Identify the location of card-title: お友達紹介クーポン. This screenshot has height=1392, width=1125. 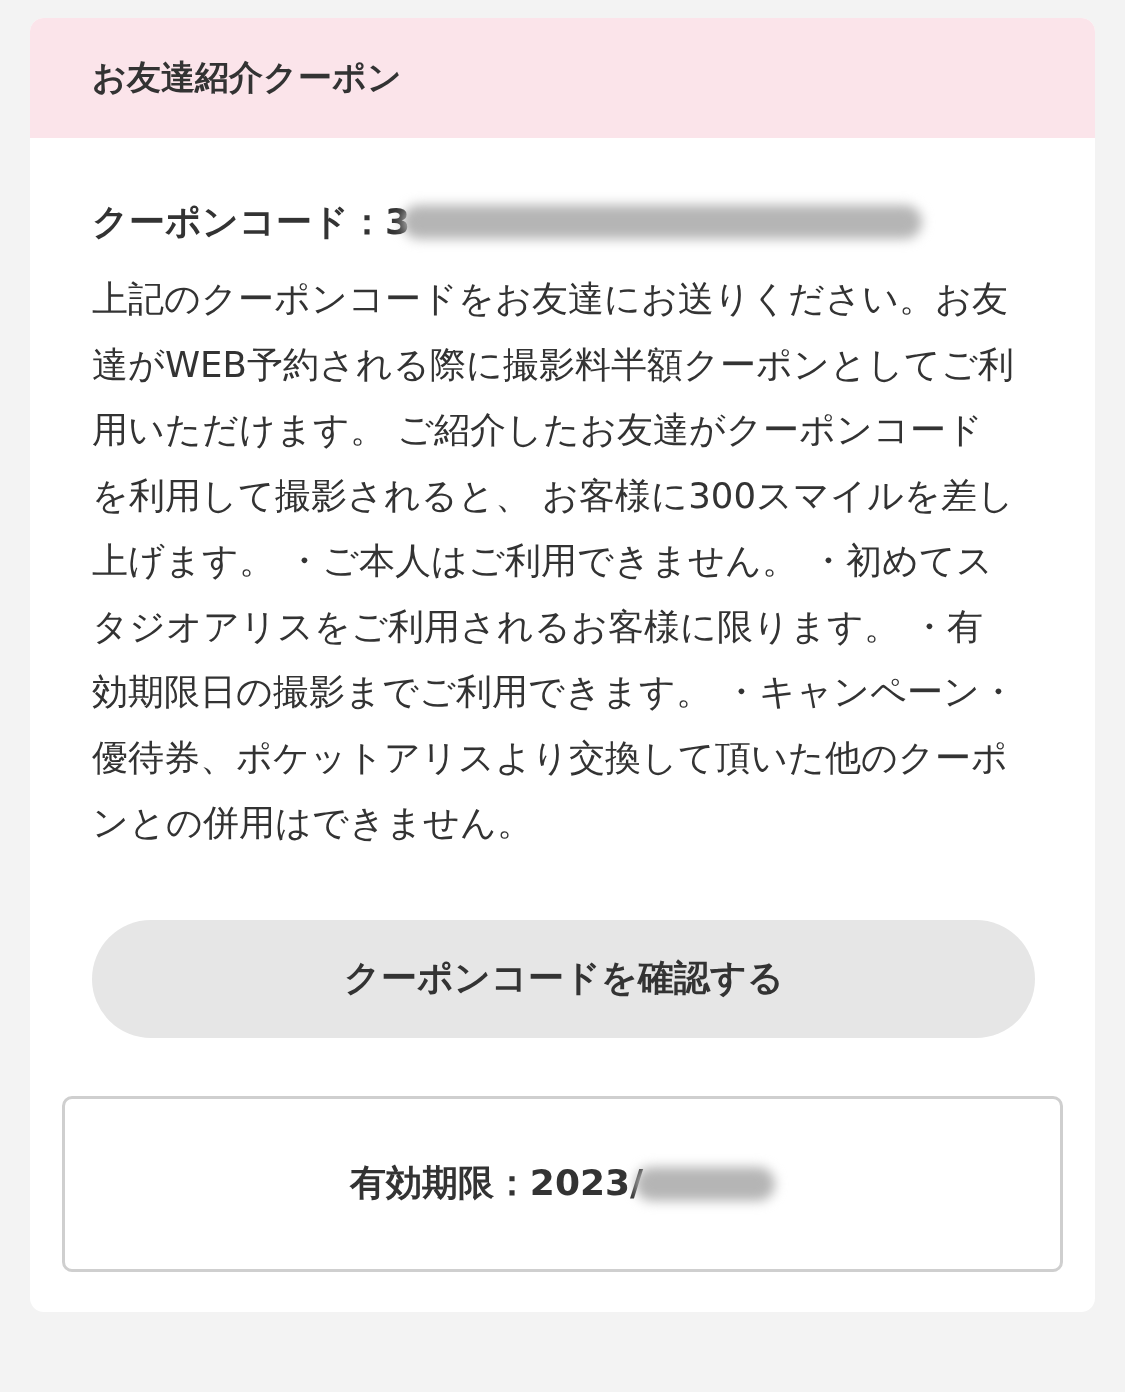
(247, 77).